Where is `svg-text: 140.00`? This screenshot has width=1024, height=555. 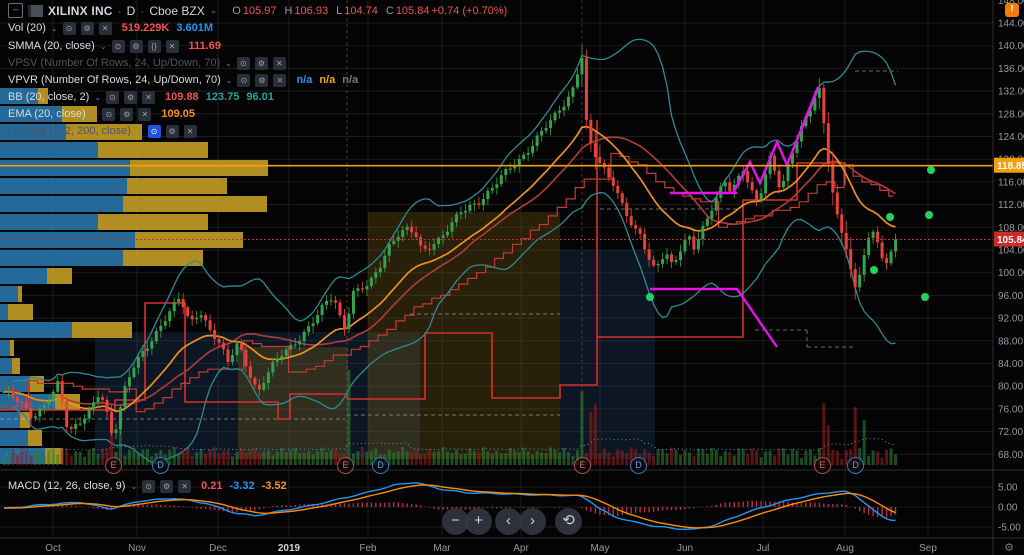
svg-text: 140.00 is located at coordinates (1011, 46).